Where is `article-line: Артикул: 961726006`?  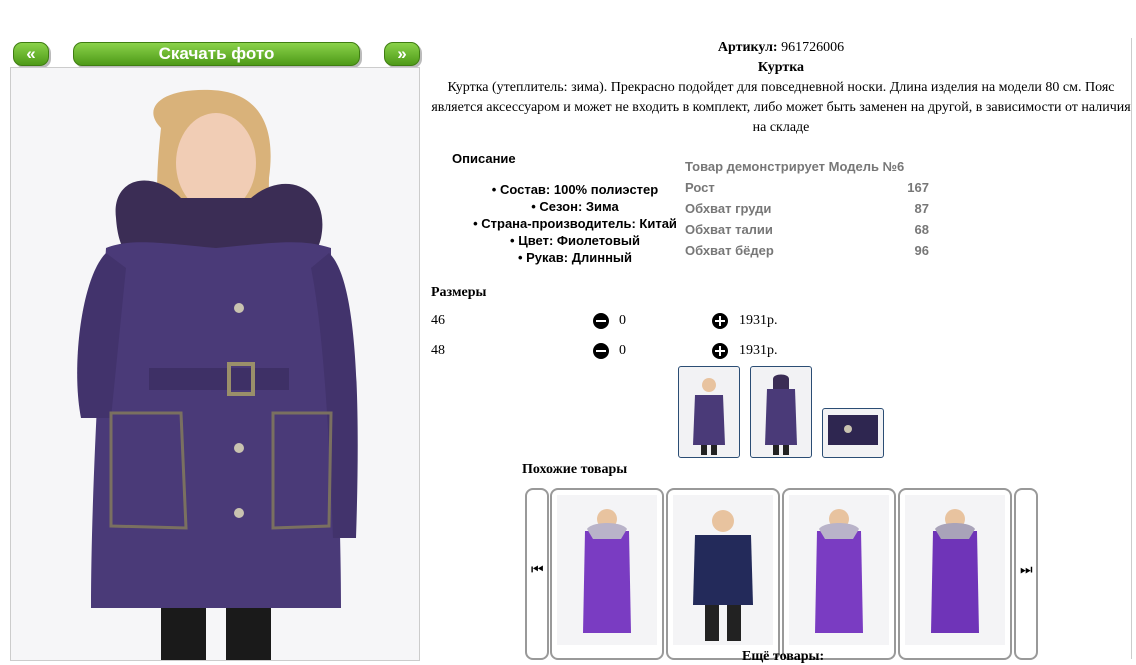
article-line: Артикул: 961726006 is located at coordinates (781, 48).